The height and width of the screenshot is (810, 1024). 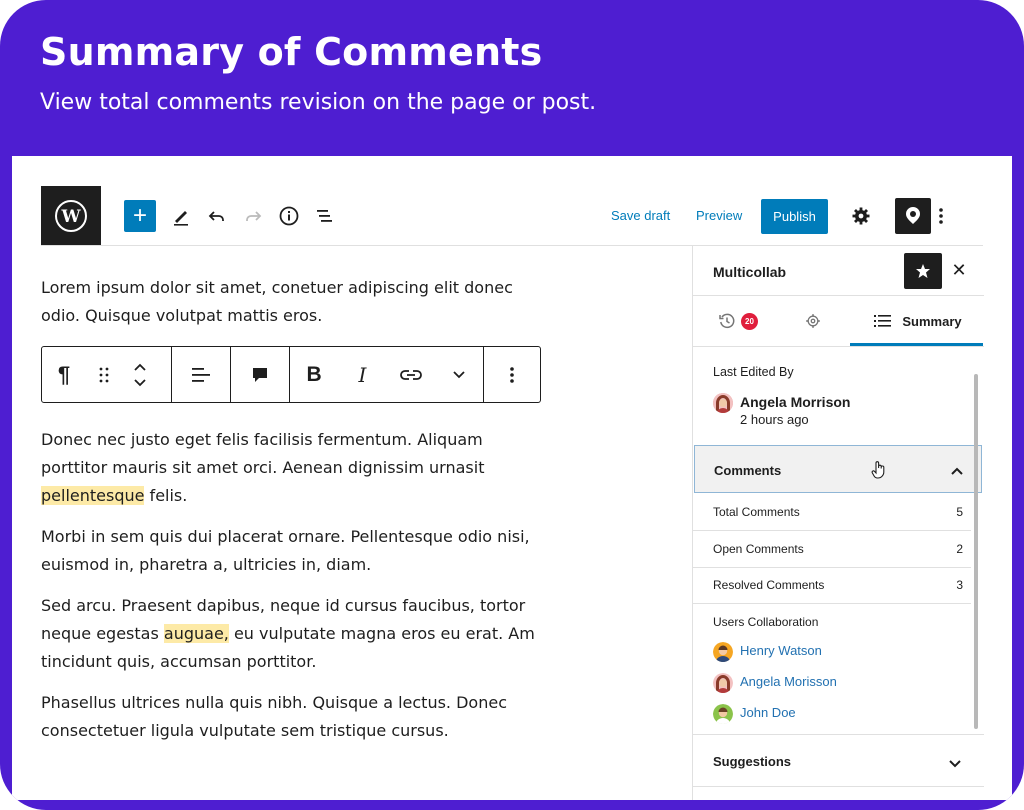 What do you see at coordinates (719, 215) in the screenshot?
I see `preview-button: Preview` at bounding box center [719, 215].